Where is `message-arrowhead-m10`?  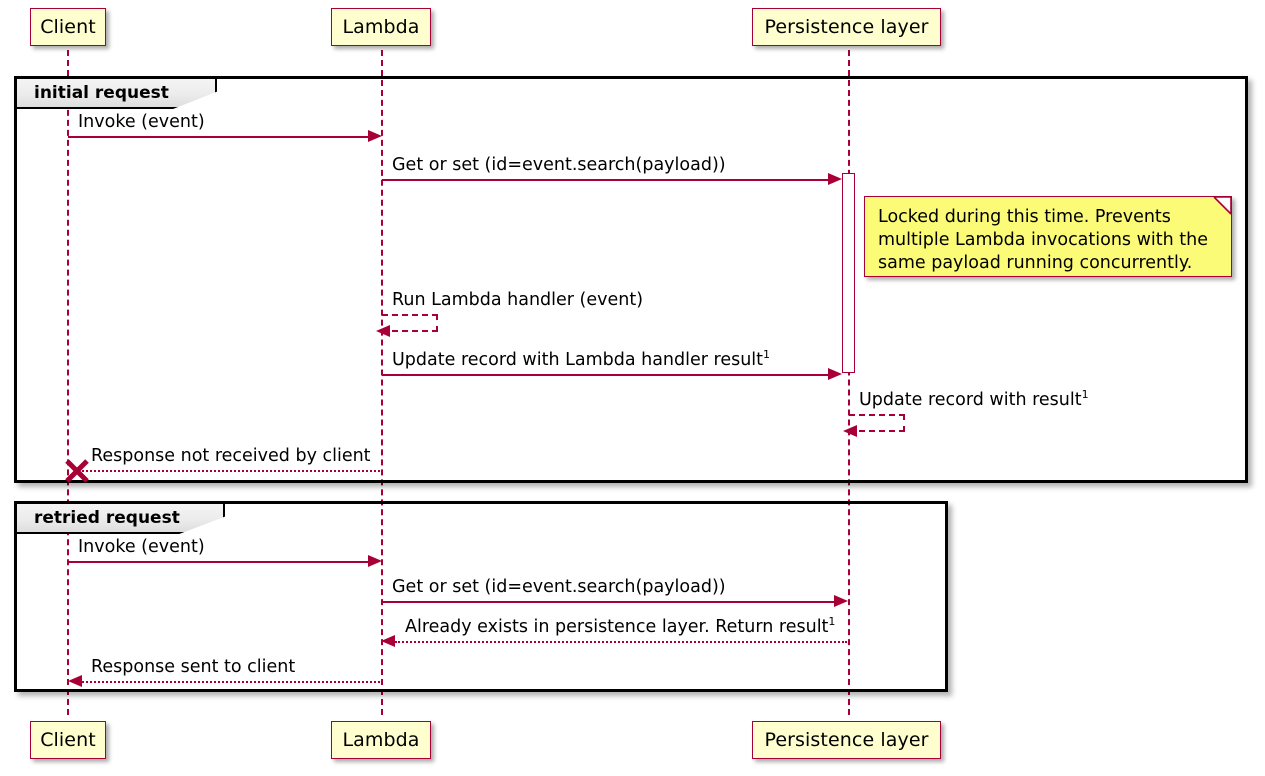 message-arrowhead-m10 is located at coordinates (75, 681).